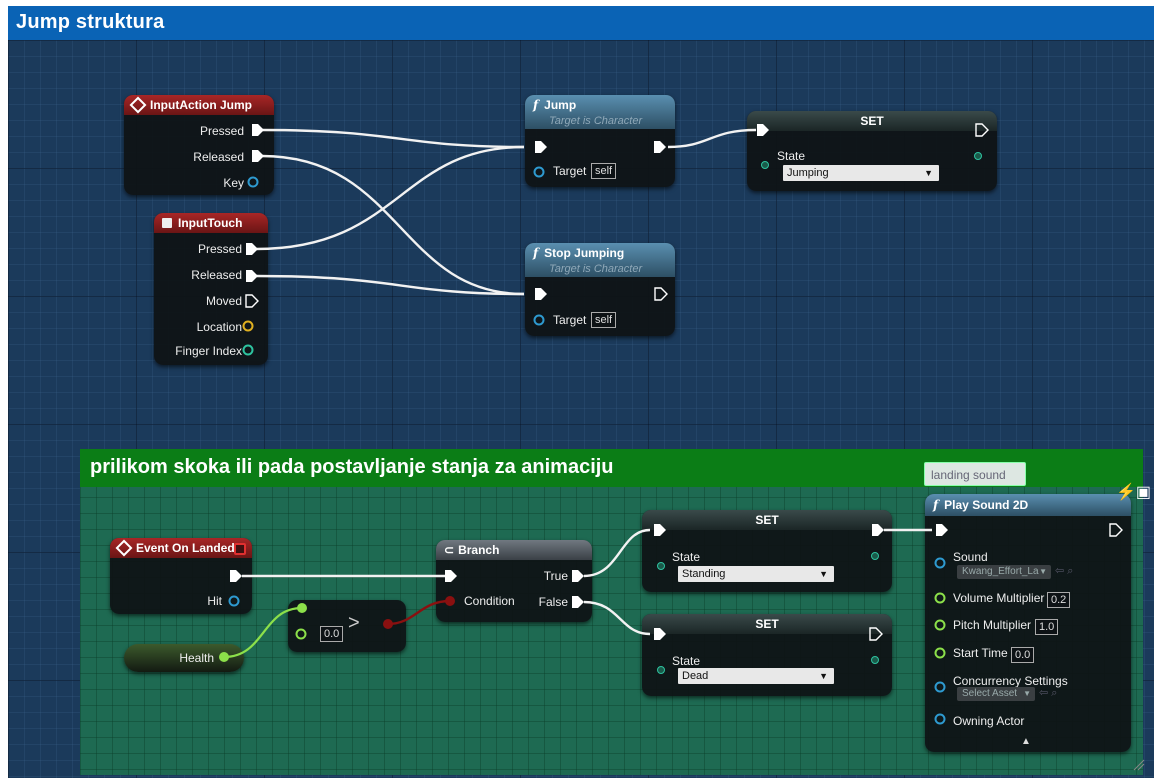  I want to click on struct-pin, so click(248, 326).